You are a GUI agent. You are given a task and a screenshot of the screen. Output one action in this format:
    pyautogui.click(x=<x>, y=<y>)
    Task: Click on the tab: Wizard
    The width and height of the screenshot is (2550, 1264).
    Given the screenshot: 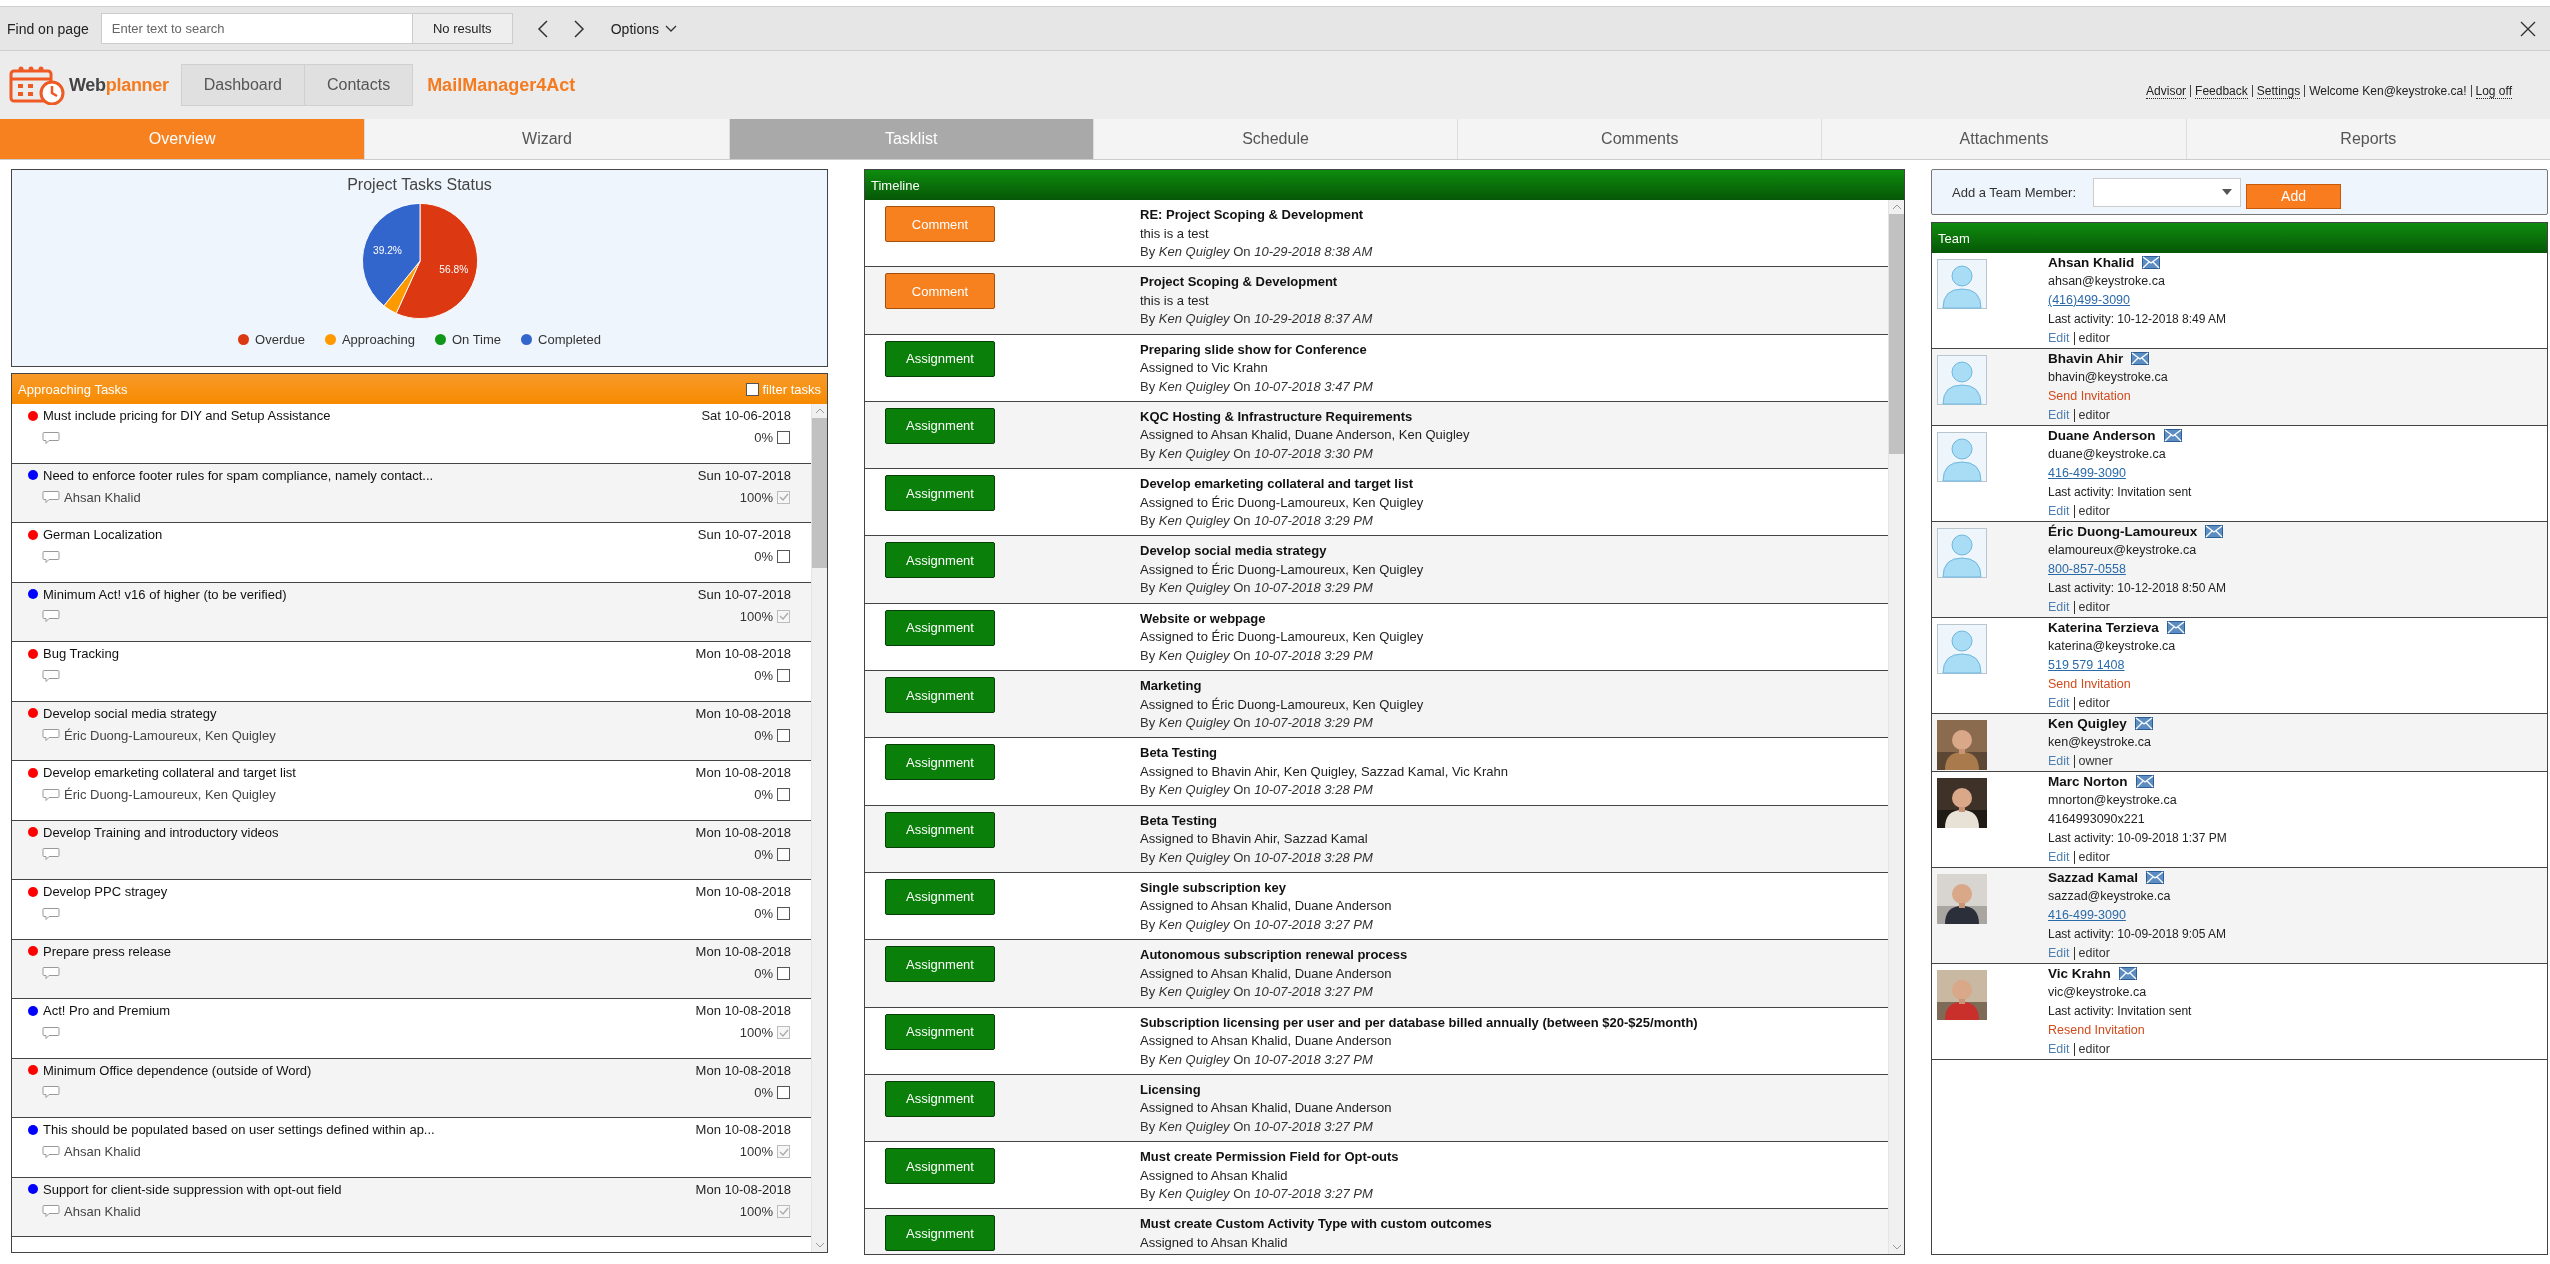 What is the action you would take?
    pyautogui.click(x=546, y=139)
    